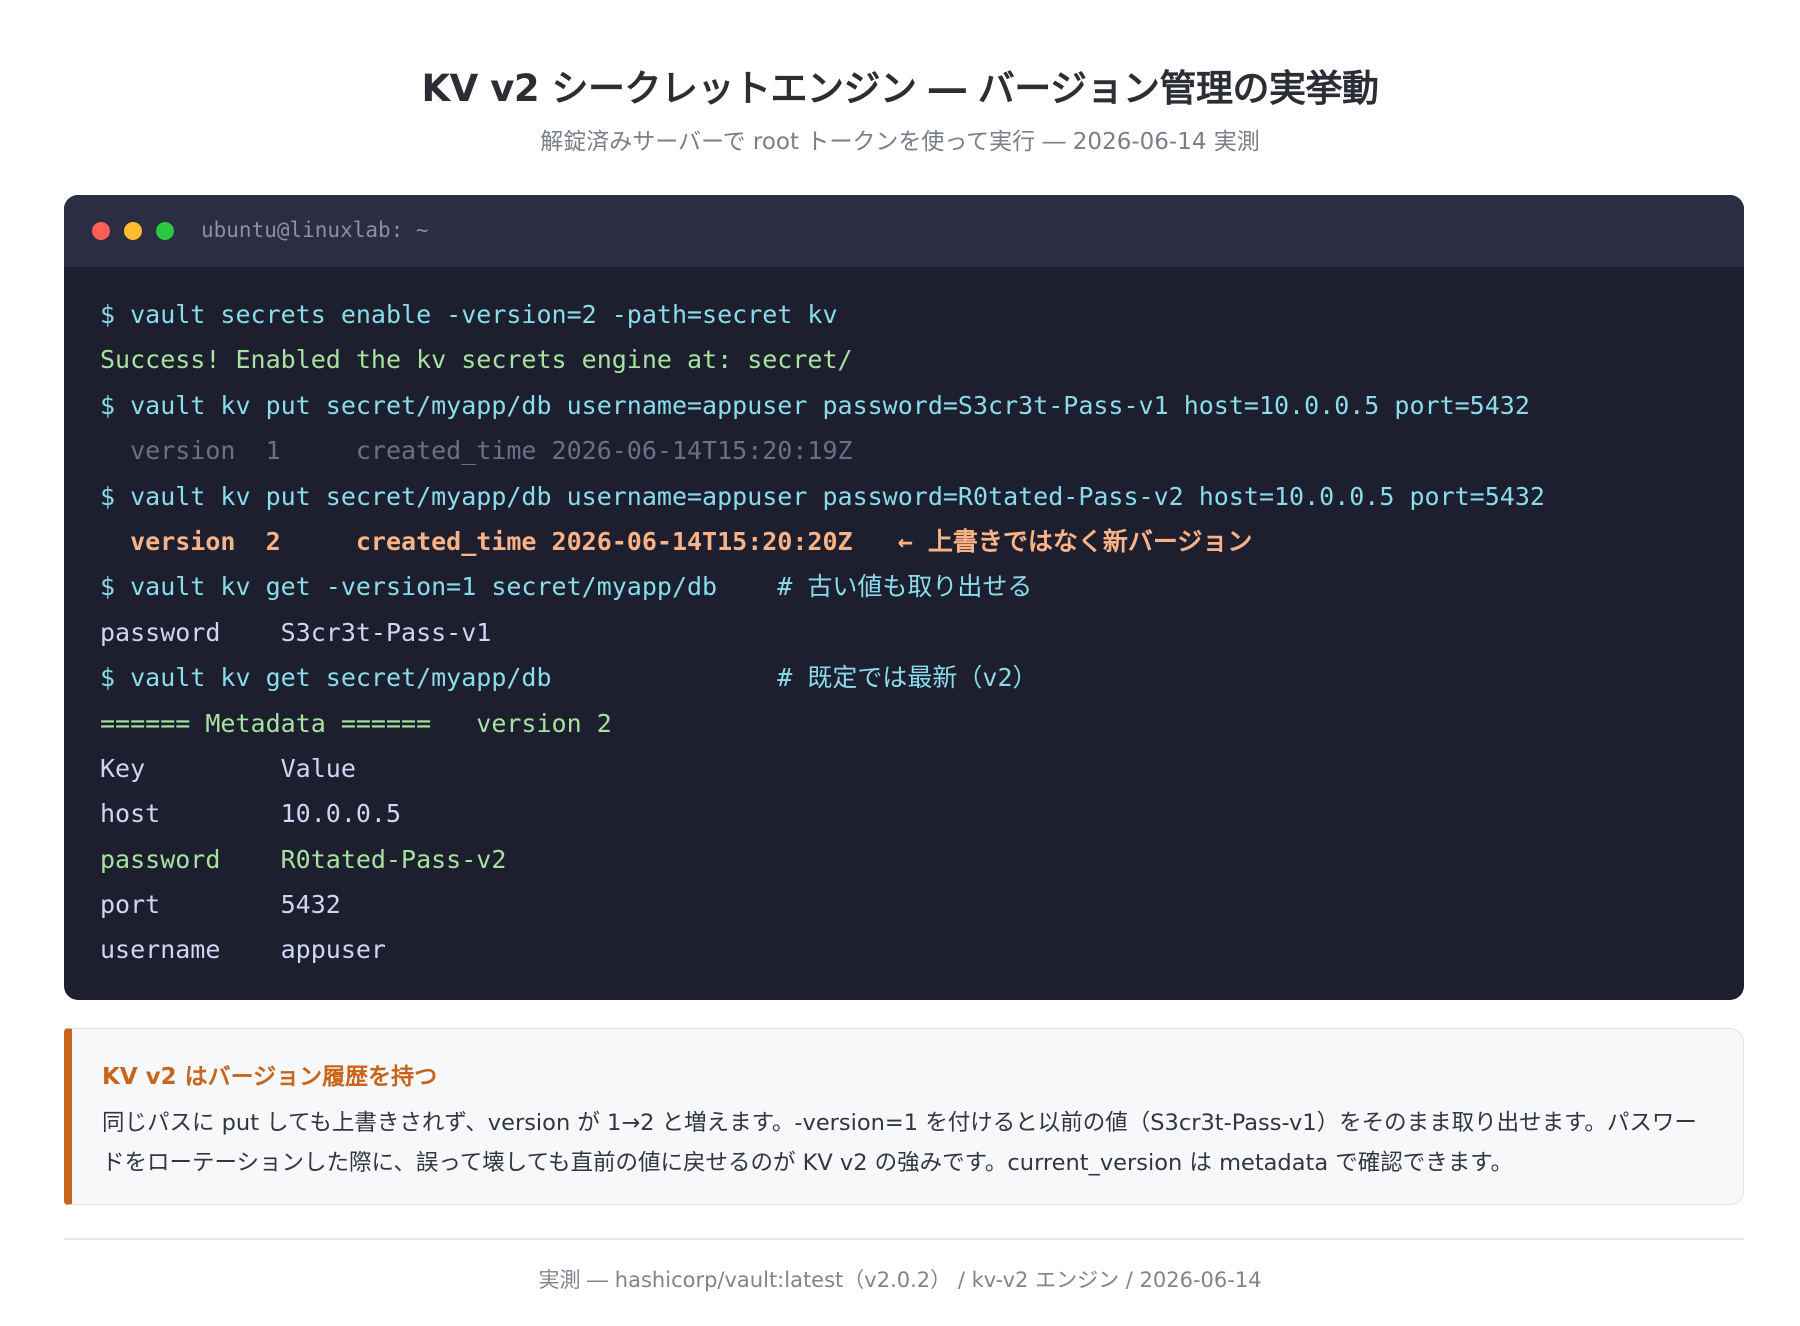  I want to click on page-title: KV v2 シークレットエンジン ― バージョン管理の実挙動, so click(900, 88).